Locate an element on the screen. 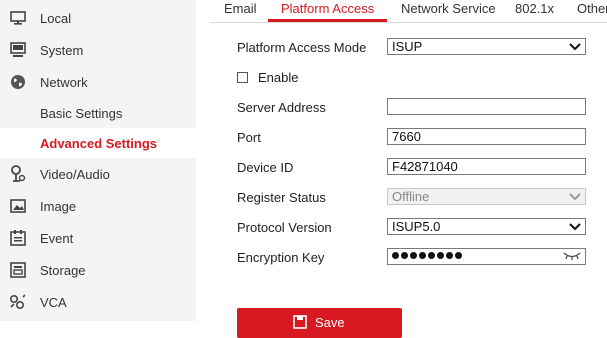 This screenshot has width=607, height=338. sidebar-item-vca: VCA is located at coordinates (98, 302).